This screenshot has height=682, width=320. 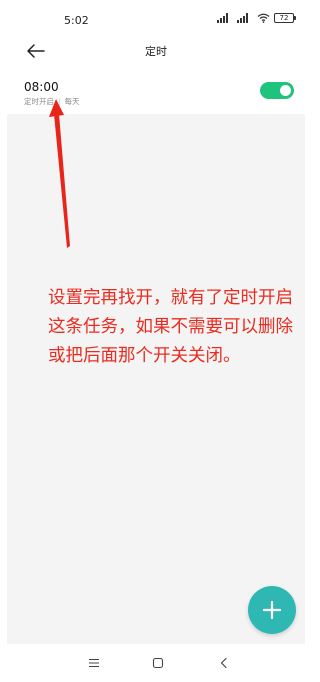 I want to click on cellular-signal-icon, so click(x=222, y=18).